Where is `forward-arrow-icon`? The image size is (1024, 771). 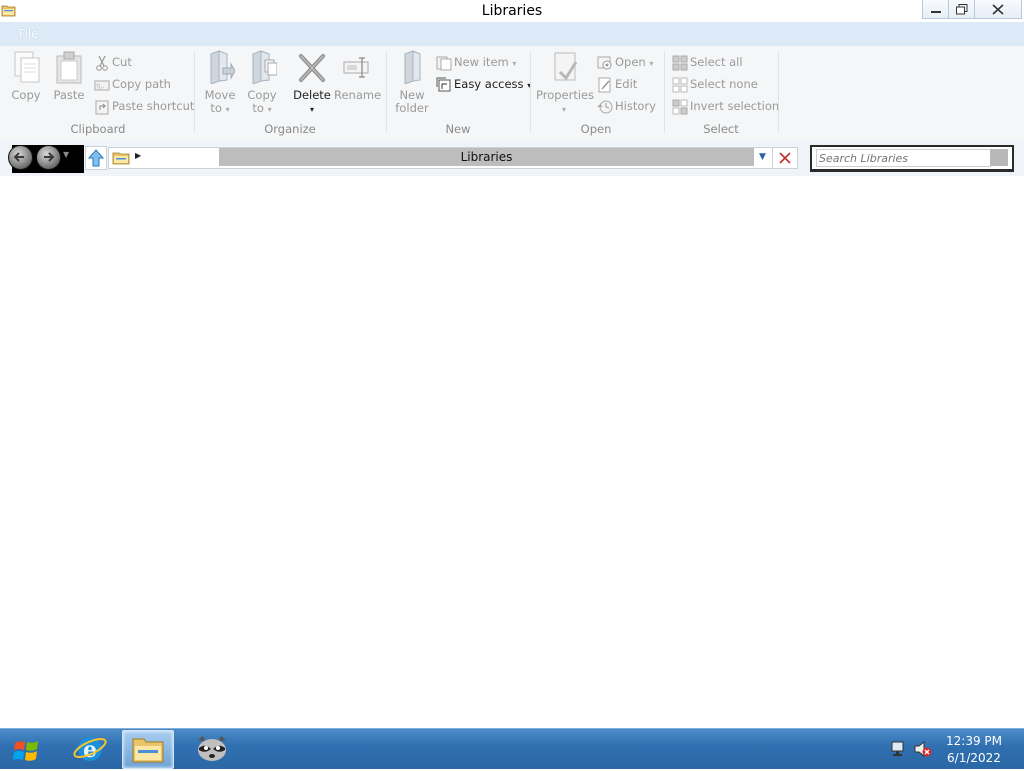
forward-arrow-icon is located at coordinates (49, 157).